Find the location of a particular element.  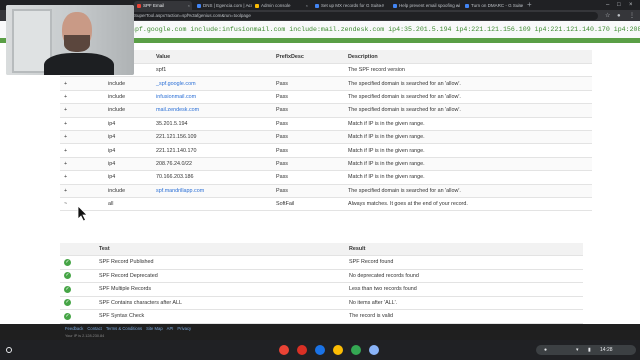

row-value-link: mail.zendesk.com is located at coordinates (212, 110).